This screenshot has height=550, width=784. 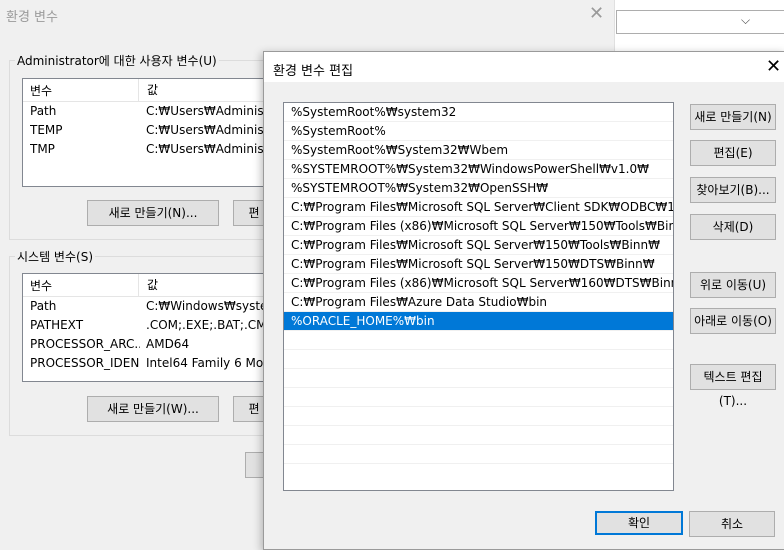 What do you see at coordinates (46, 130) in the screenshot?
I see `var-name: TEMP` at bounding box center [46, 130].